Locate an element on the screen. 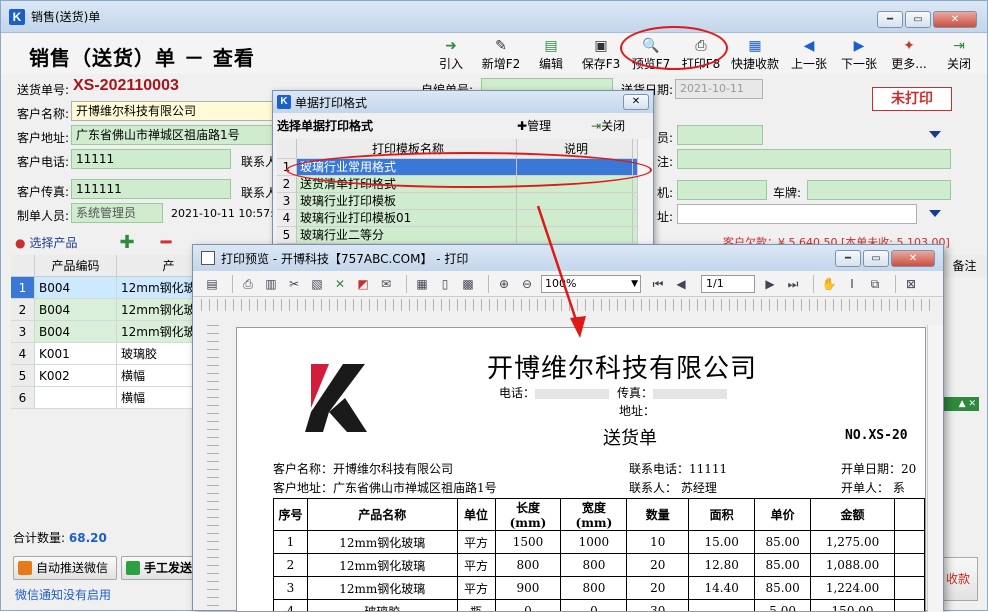 This screenshot has height=612, width=988. prev-label: 上一张 is located at coordinates (809, 64).